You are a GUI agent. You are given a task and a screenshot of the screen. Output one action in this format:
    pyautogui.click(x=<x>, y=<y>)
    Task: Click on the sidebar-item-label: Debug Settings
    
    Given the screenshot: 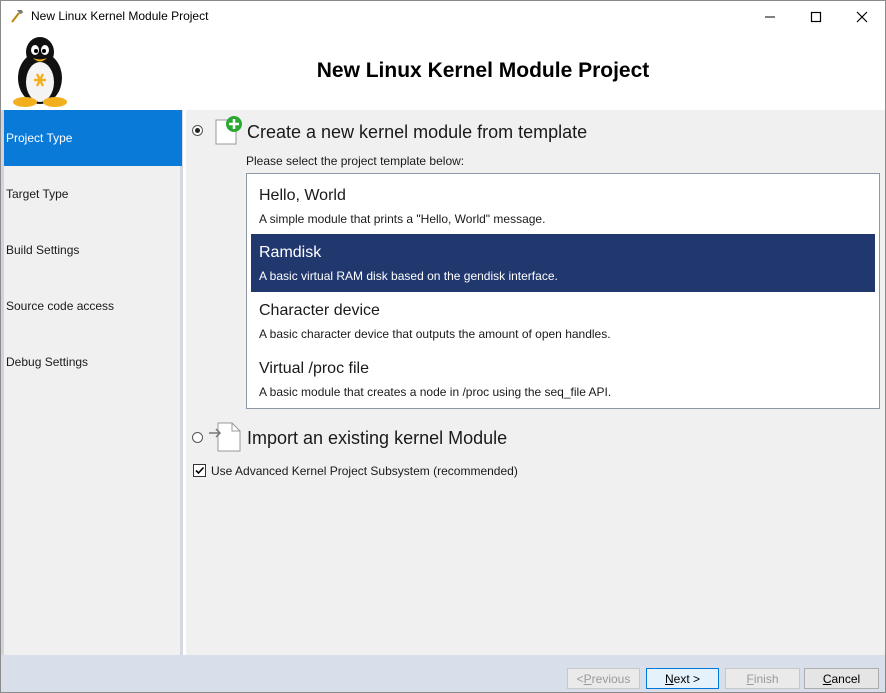 What is the action you would take?
    pyautogui.click(x=47, y=362)
    